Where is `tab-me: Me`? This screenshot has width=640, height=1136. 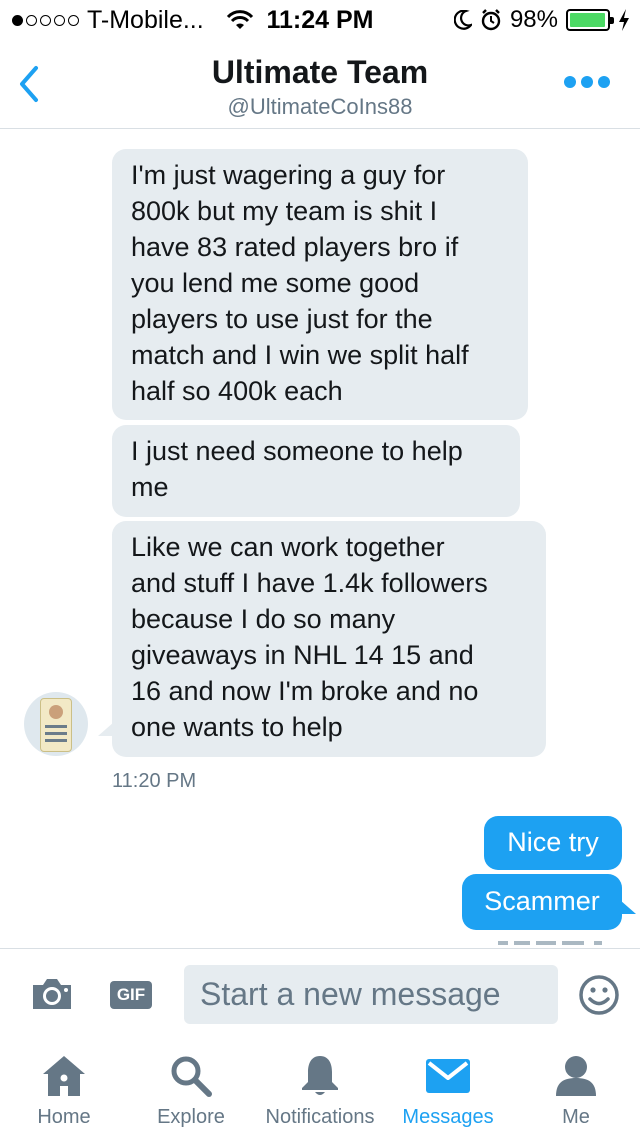
tab-me: Me is located at coordinates (576, 1088).